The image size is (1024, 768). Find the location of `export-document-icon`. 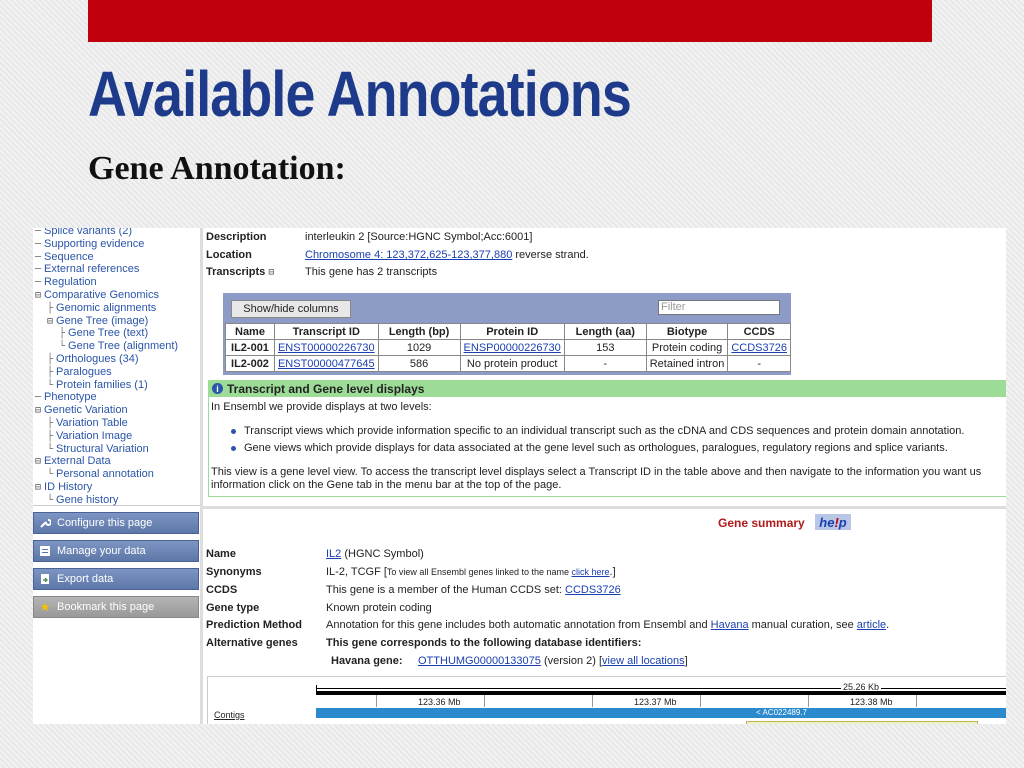

export-document-icon is located at coordinates (45, 579).